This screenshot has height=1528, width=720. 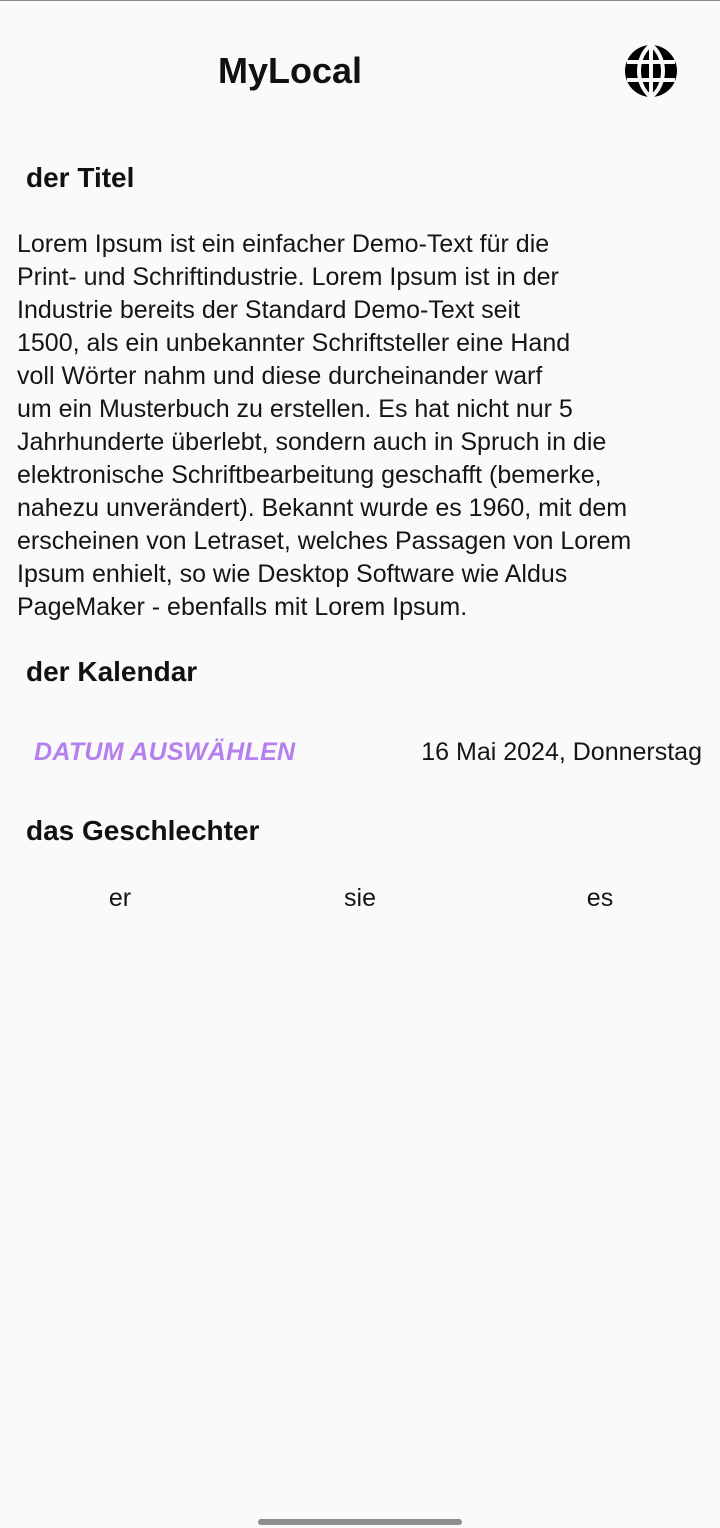 I want to click on globe-icon, so click(x=651, y=71).